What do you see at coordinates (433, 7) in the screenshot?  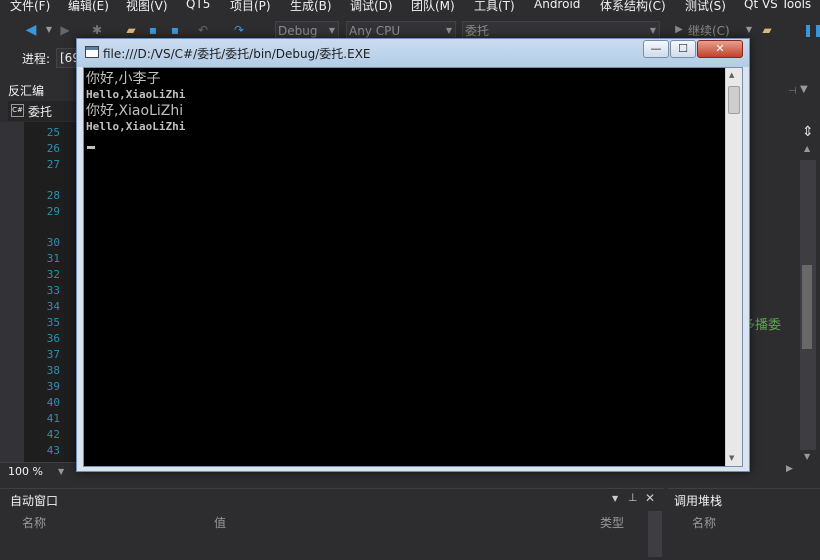 I see `menu-team: 团队(M)` at bounding box center [433, 7].